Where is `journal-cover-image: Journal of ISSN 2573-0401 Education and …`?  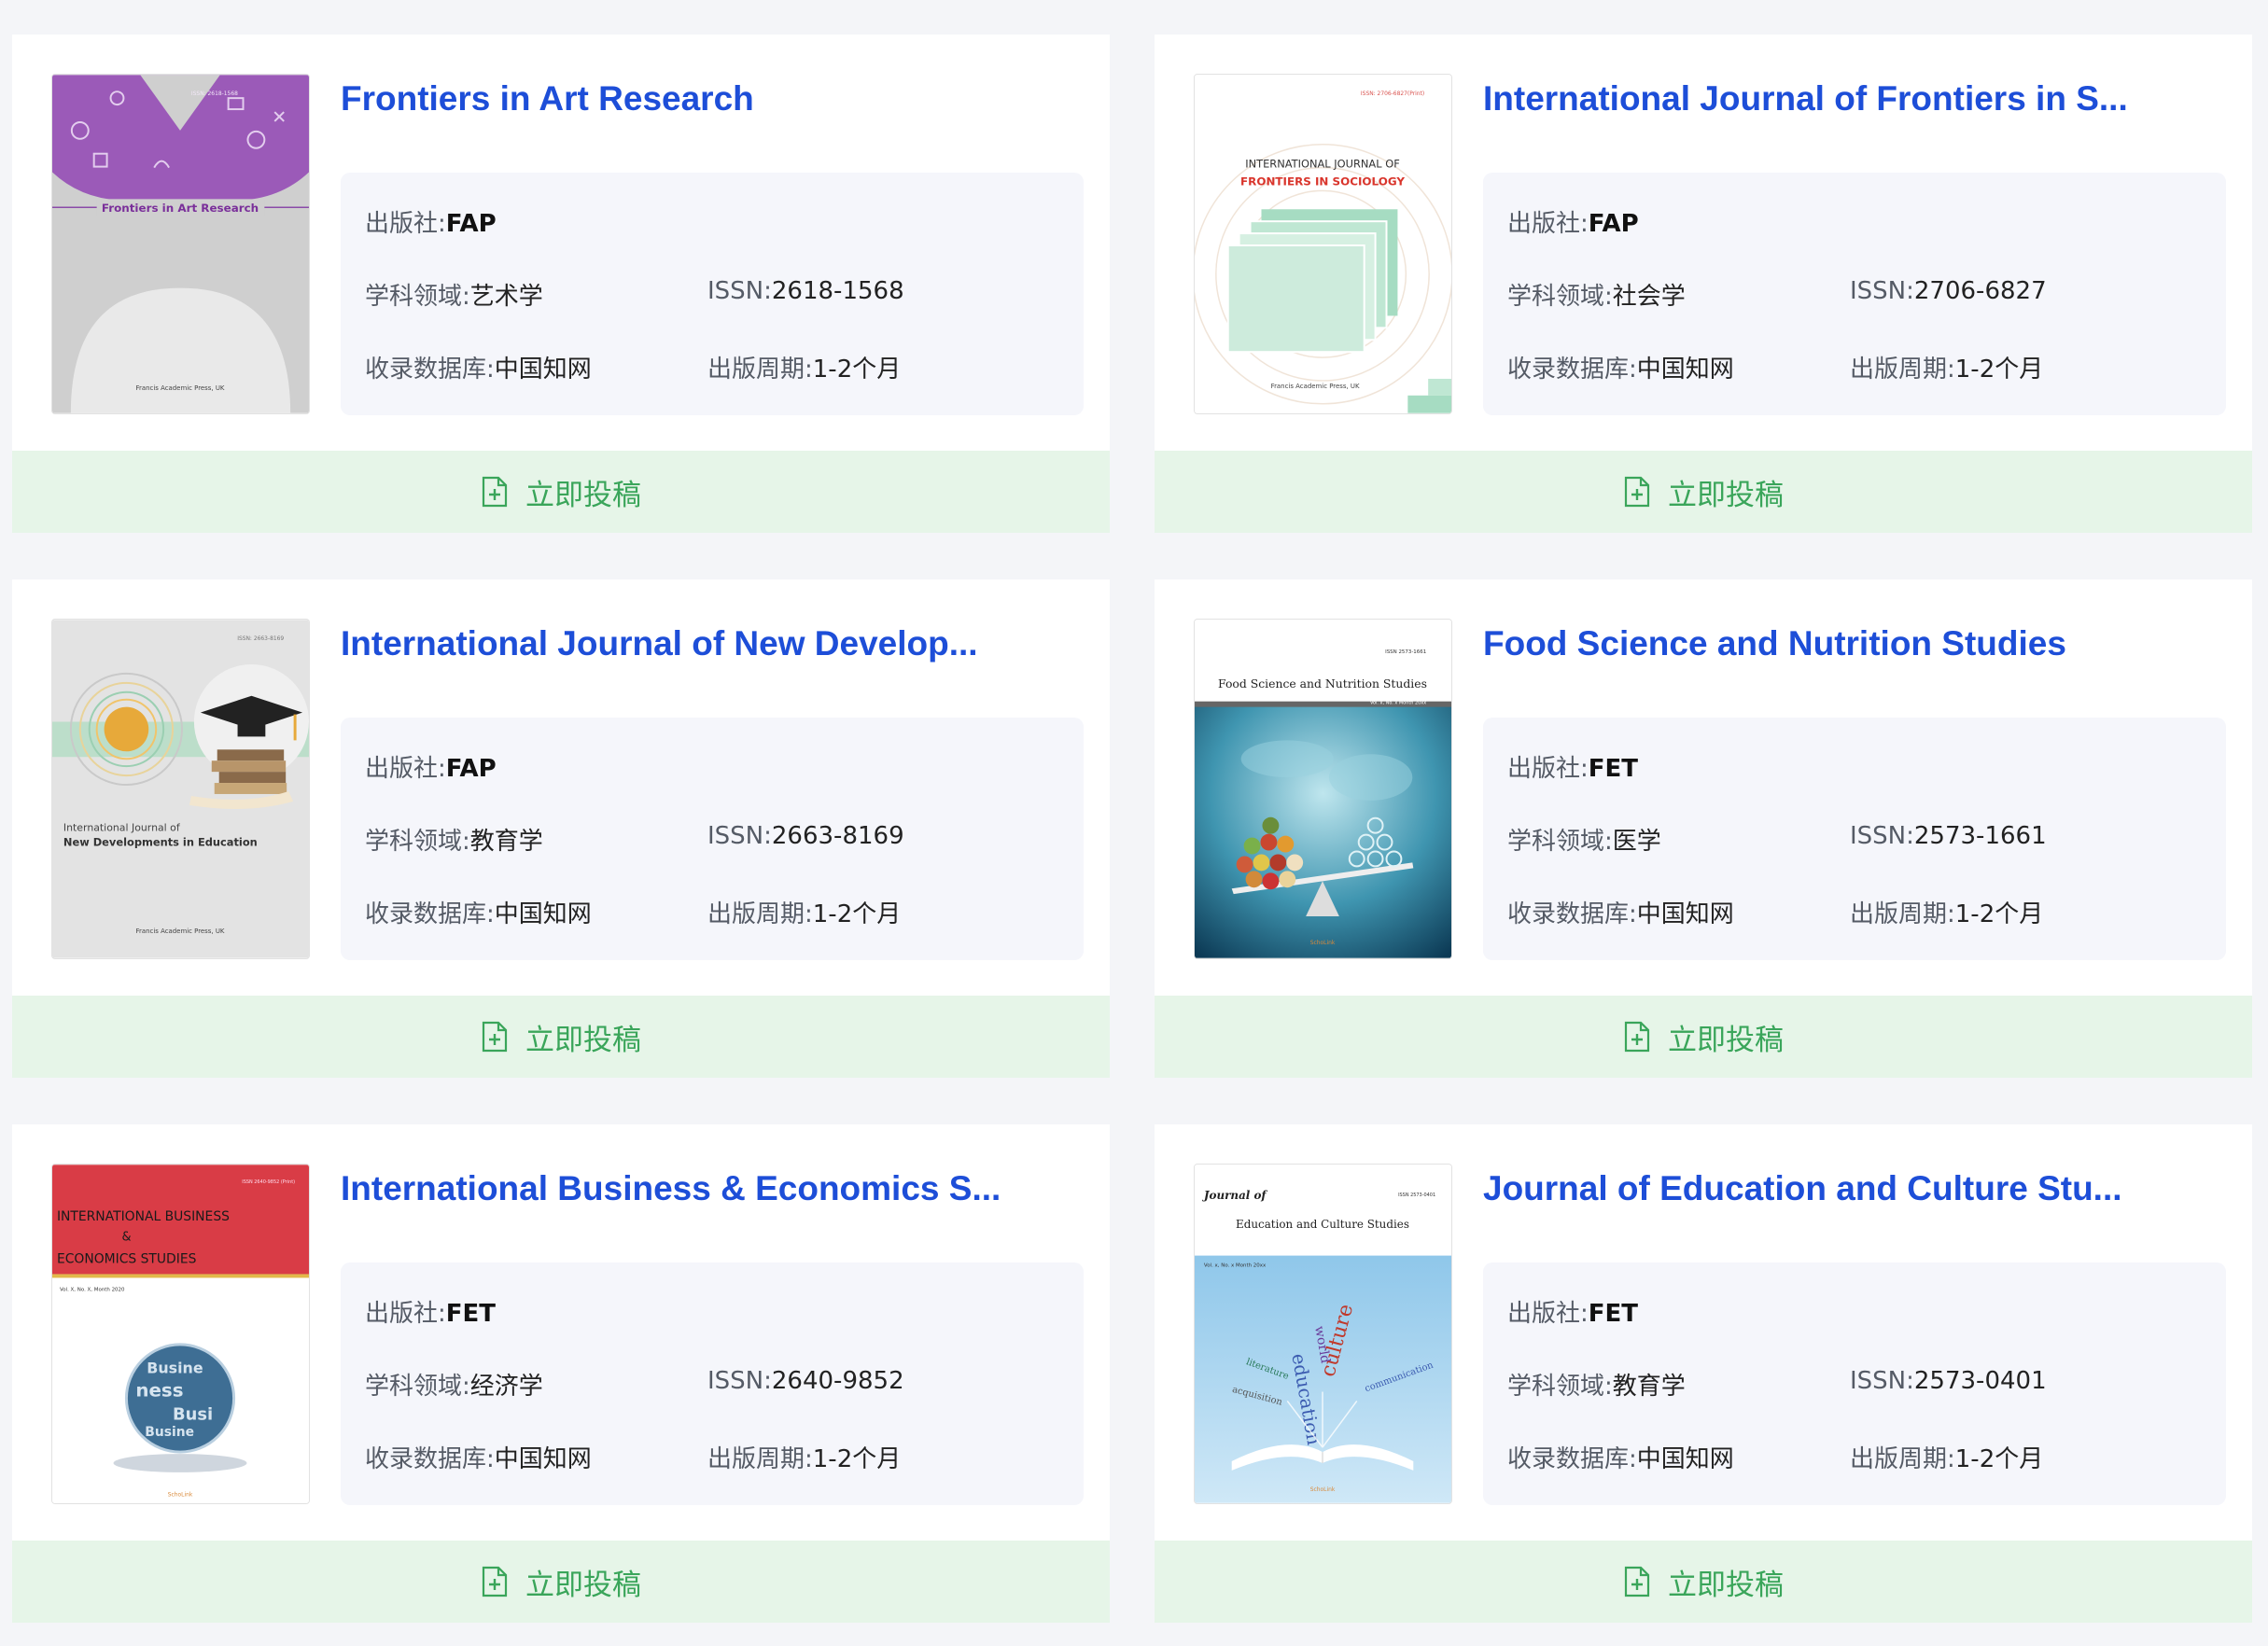 journal-cover-image: Journal of ISSN 2573-0401 Education and … is located at coordinates (1323, 1334).